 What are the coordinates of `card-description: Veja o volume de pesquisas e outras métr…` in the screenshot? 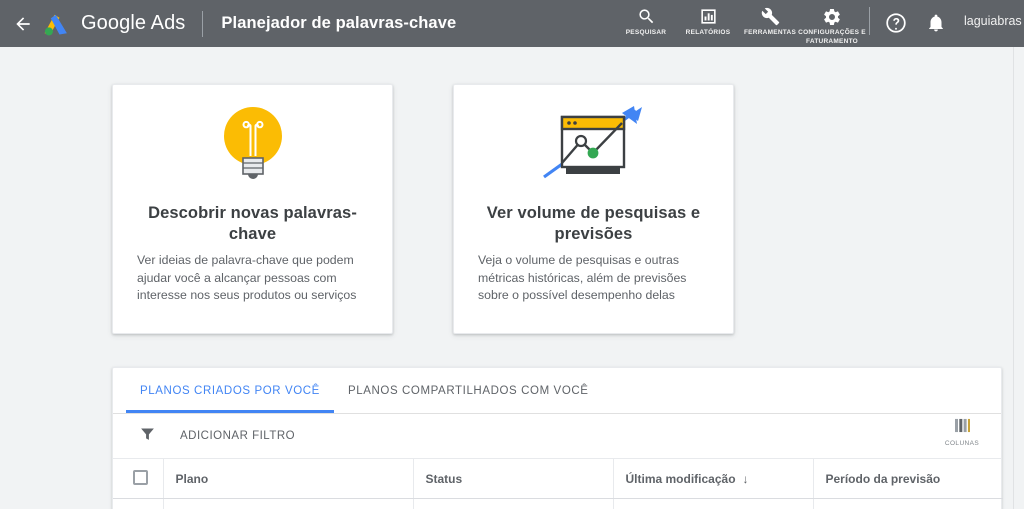 It's located at (582, 277).